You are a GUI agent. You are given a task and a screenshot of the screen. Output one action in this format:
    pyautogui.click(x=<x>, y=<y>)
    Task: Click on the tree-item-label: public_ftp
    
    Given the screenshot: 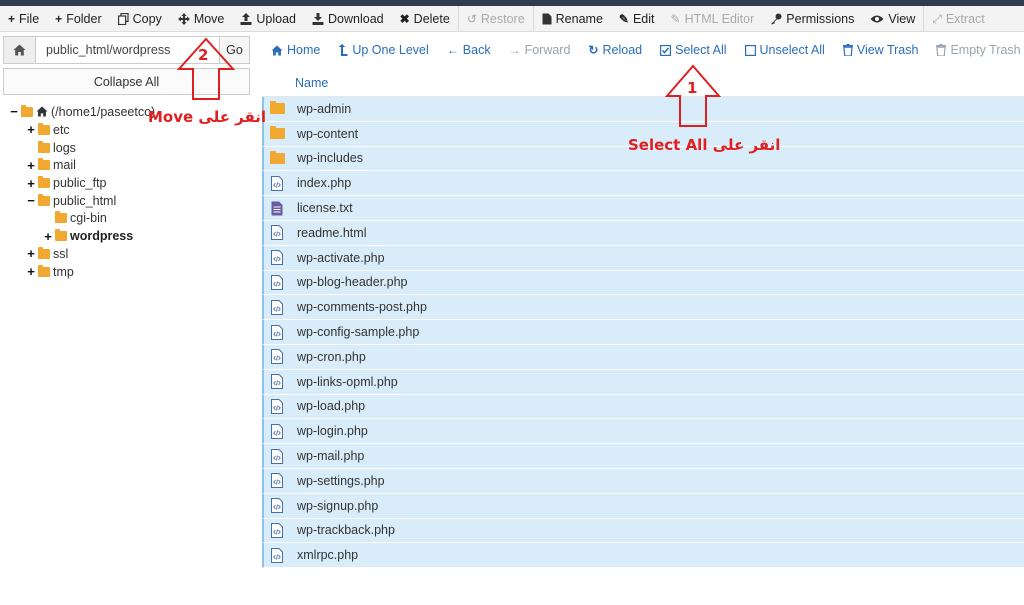 What is the action you would take?
    pyautogui.click(x=80, y=183)
    